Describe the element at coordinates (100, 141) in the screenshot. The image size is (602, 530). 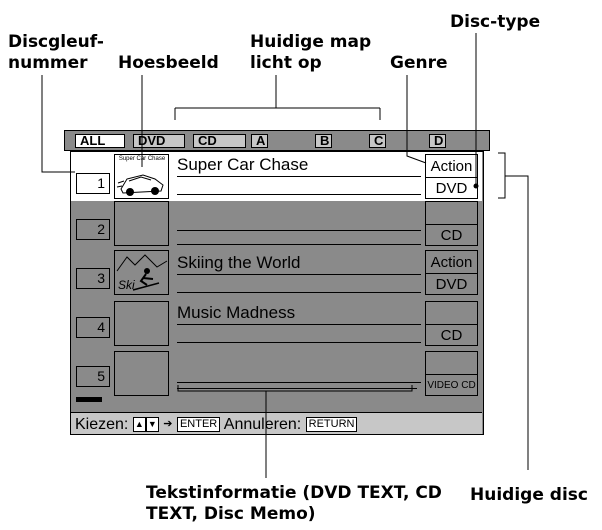
I see `tab-all: ALL` at that location.